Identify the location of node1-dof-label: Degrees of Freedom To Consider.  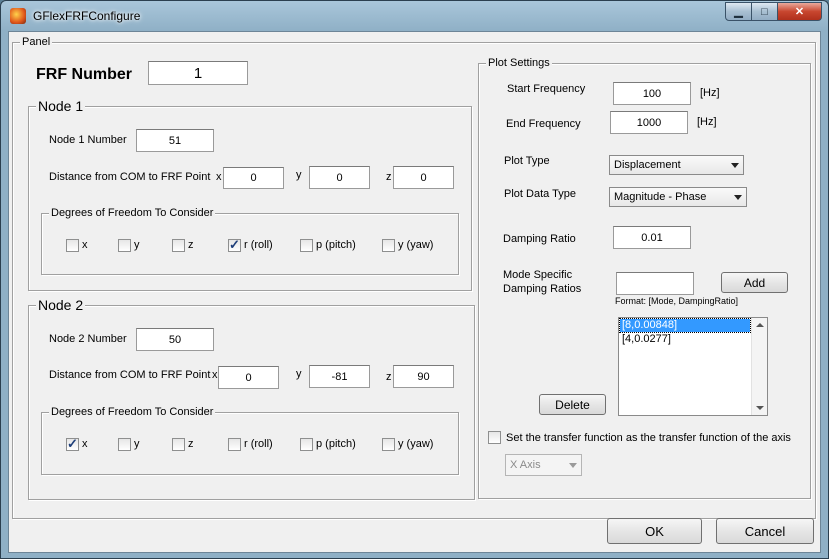
(132, 213).